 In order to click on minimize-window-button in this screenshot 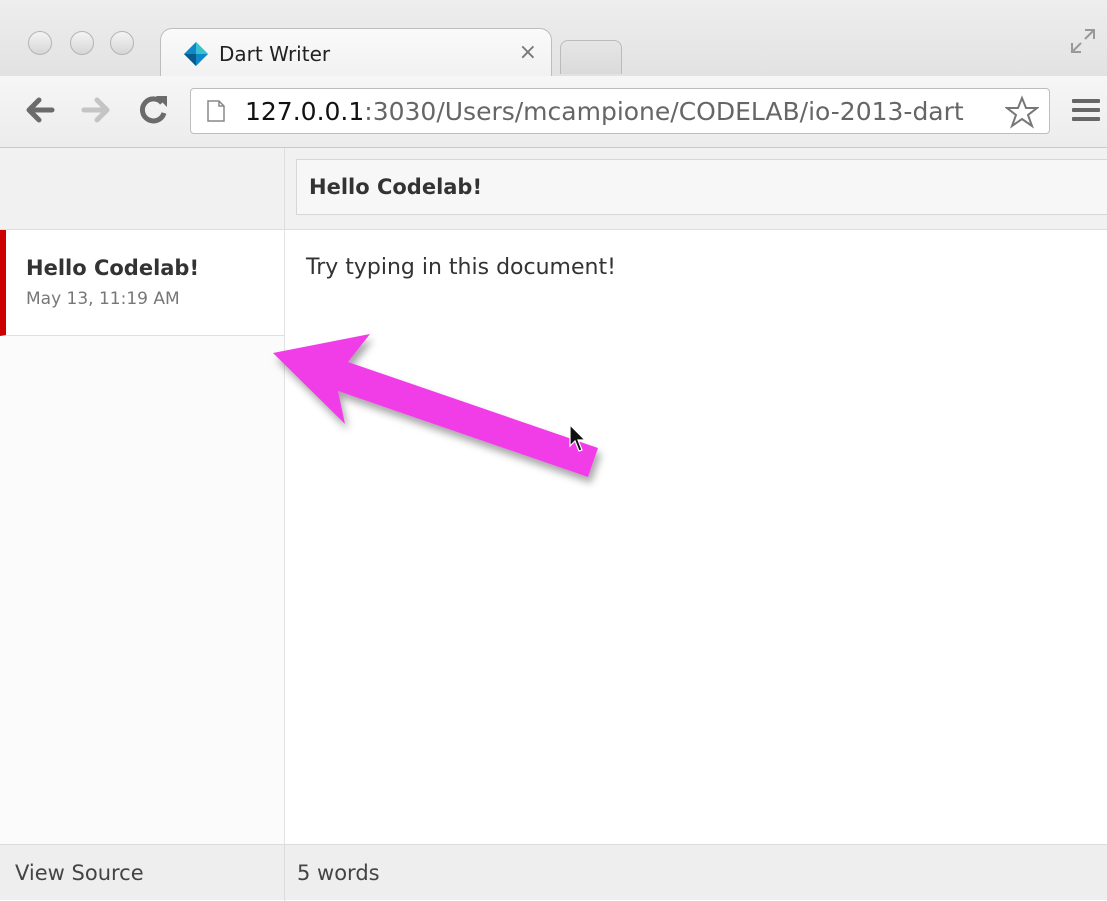, I will do `click(82, 43)`.